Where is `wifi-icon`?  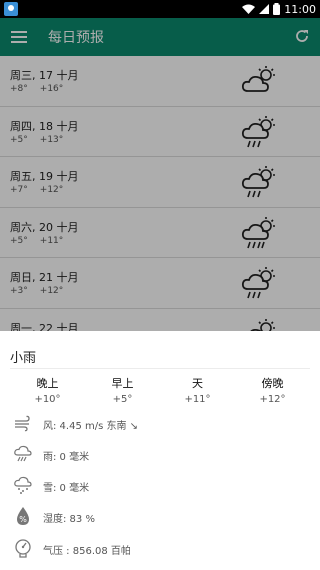 wifi-icon is located at coordinates (249, 9).